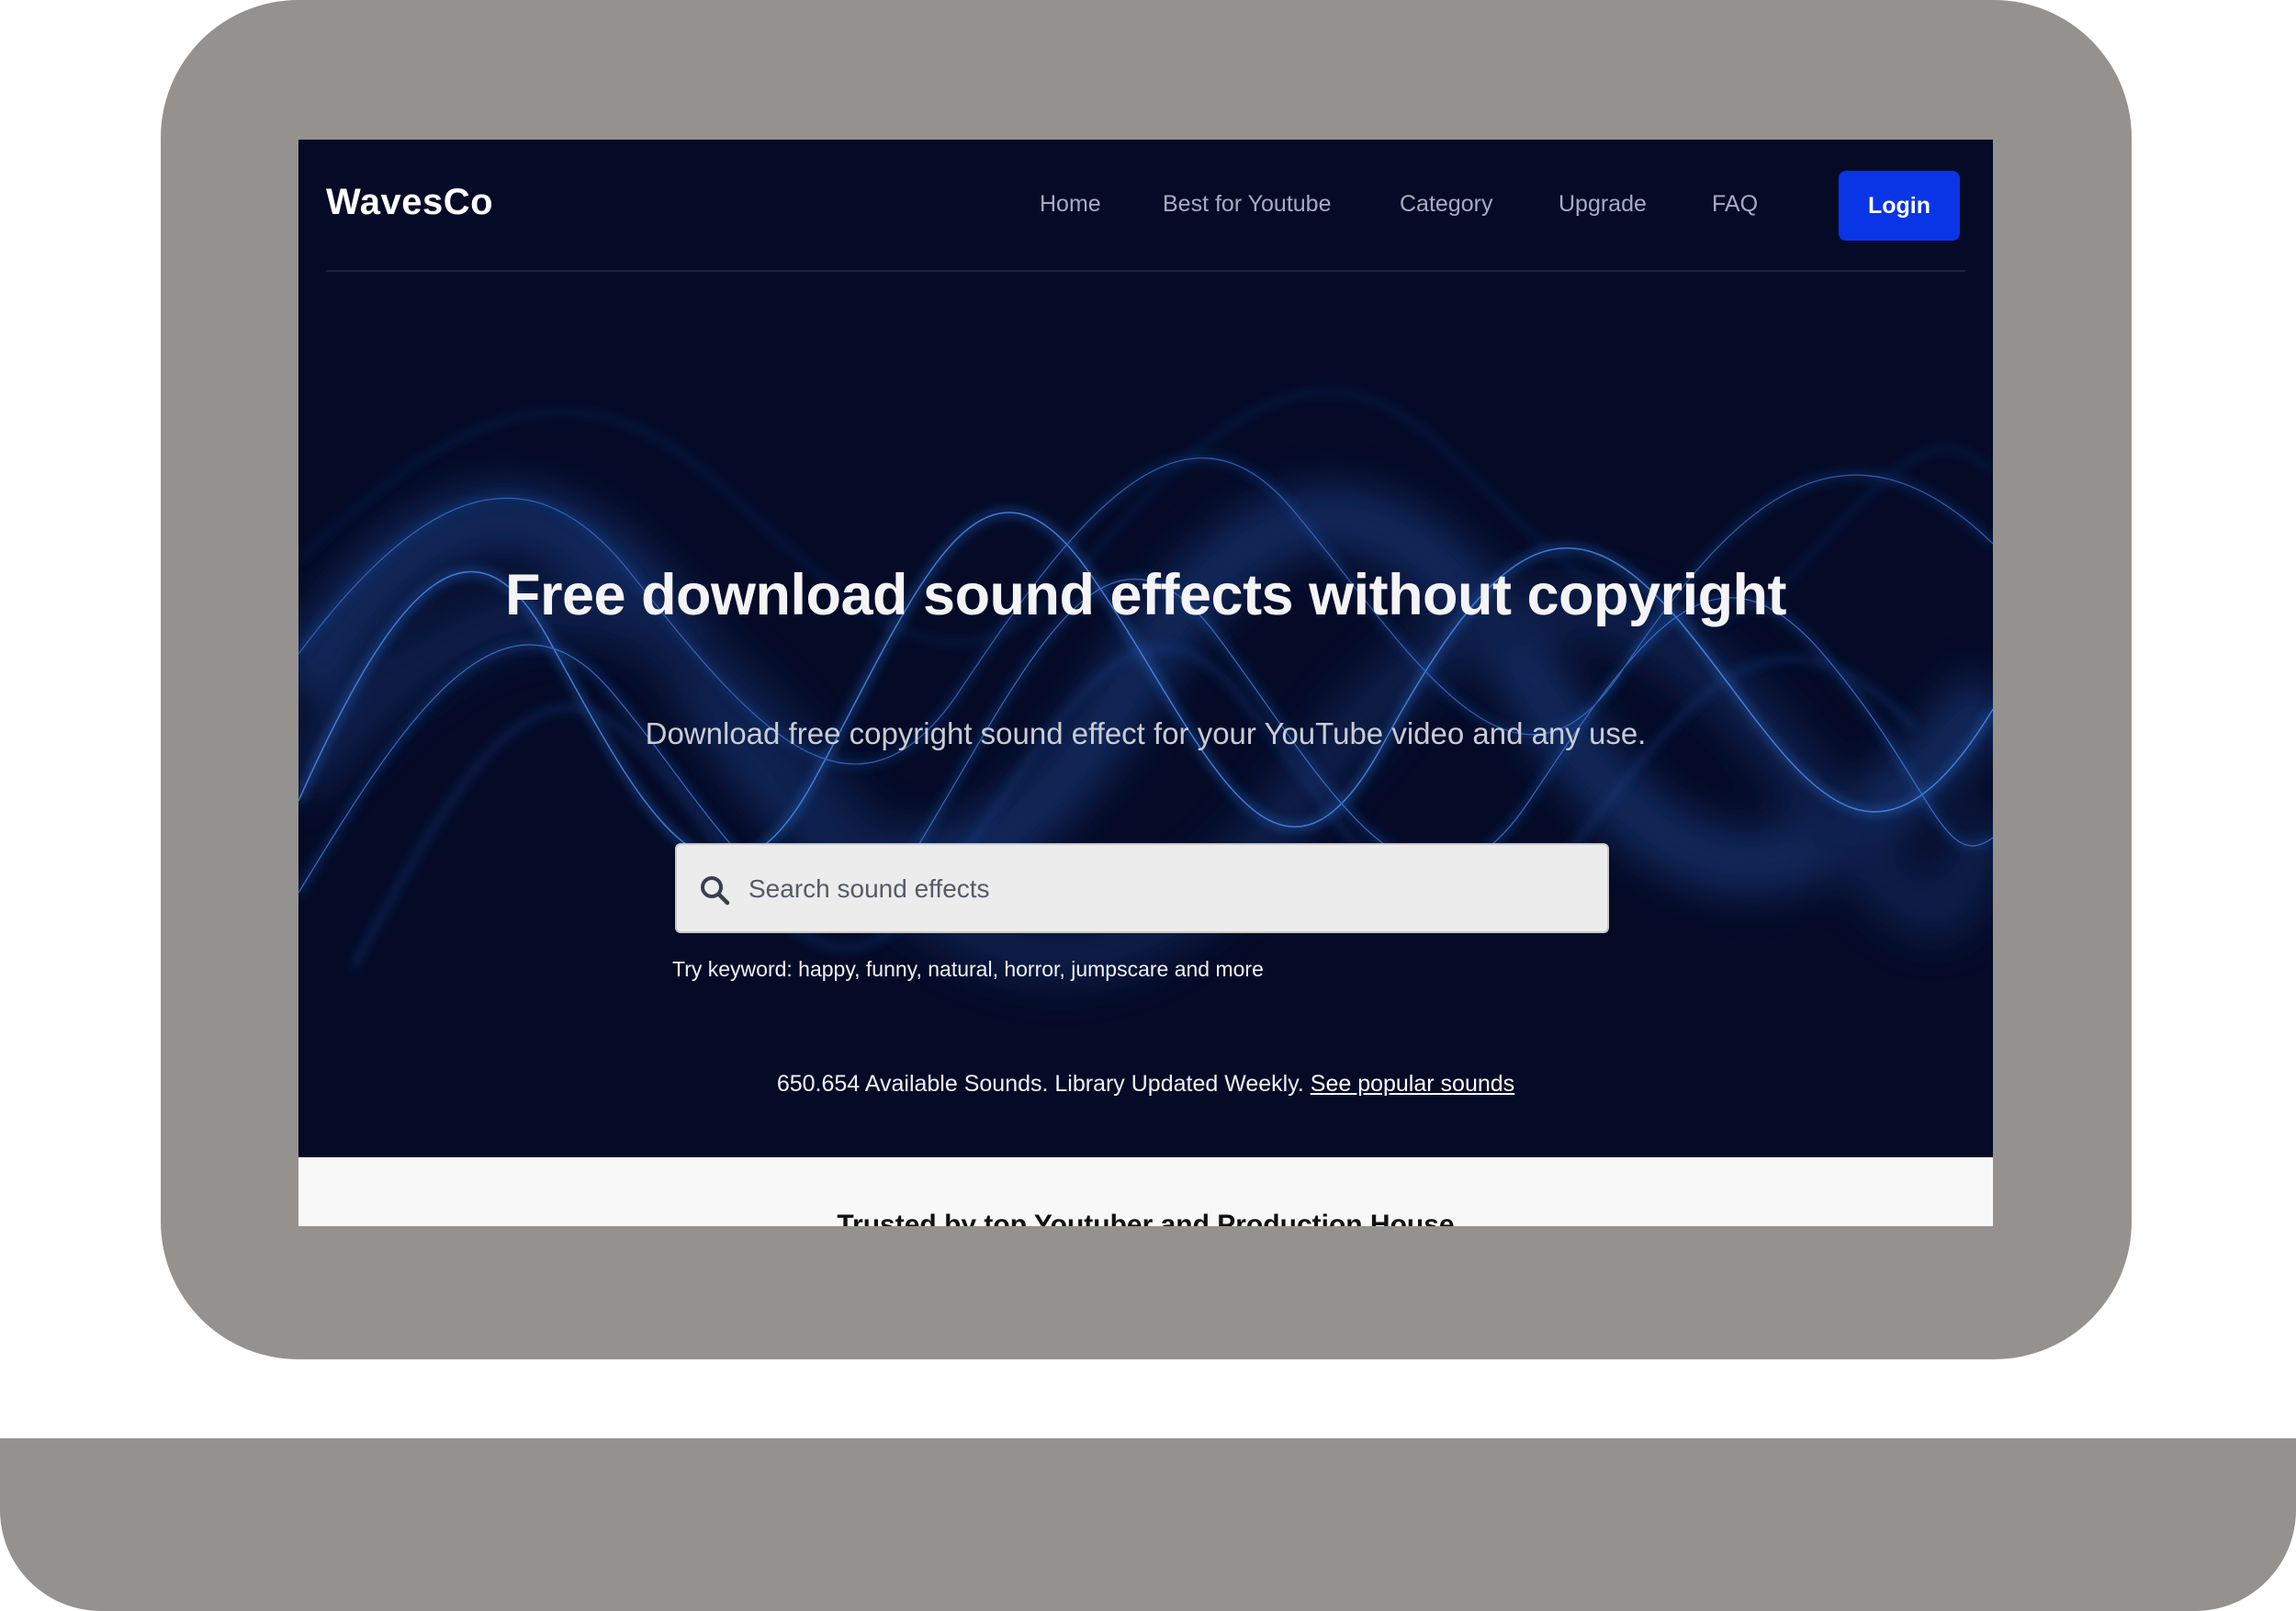 The image size is (2296, 1611). I want to click on nav-category: Category, so click(1446, 205).